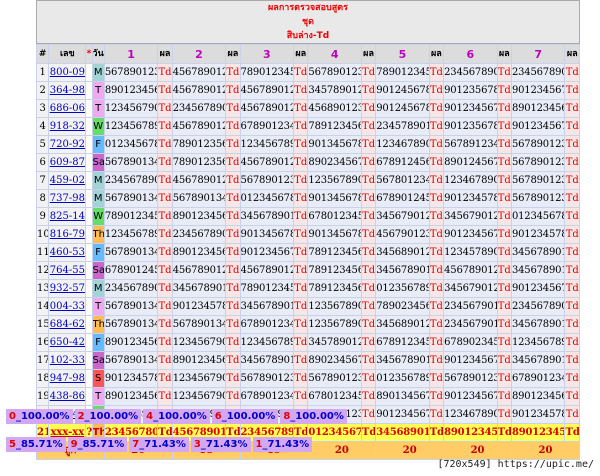 The width and height of the screenshot is (600, 476). I want to click on result-cell: 0123567890, so click(402, 378).